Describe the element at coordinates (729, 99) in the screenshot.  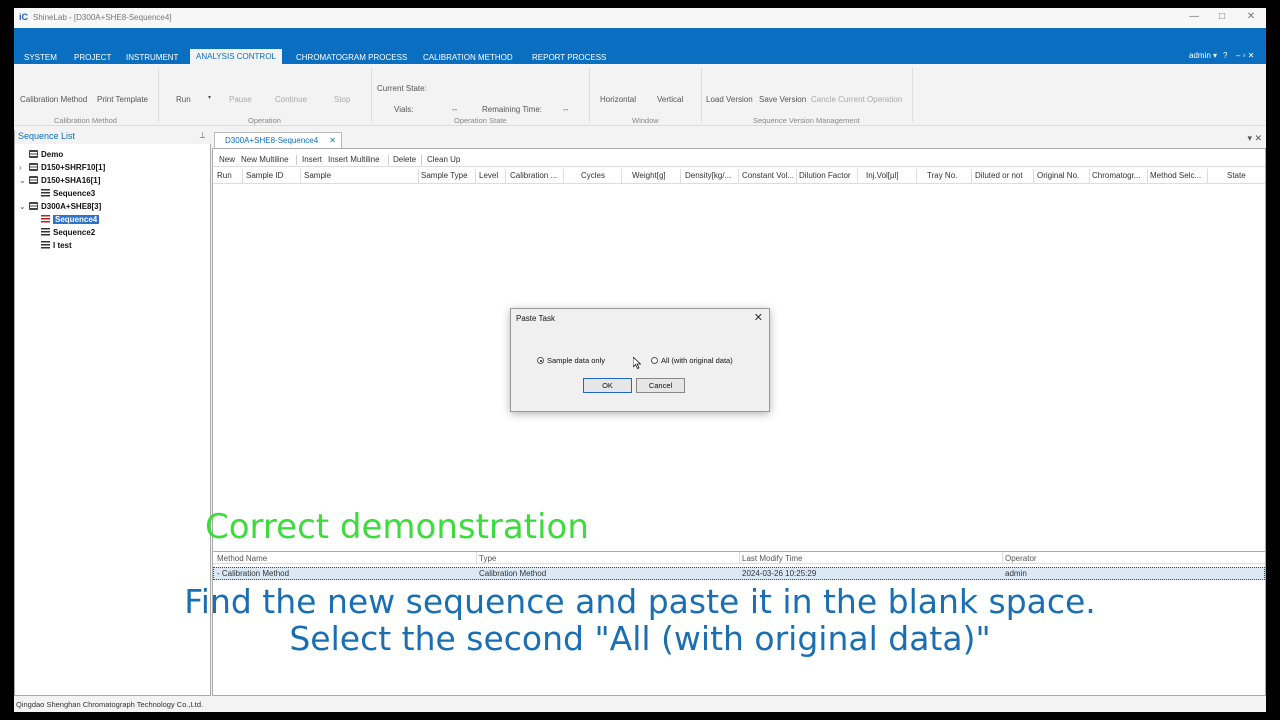
I see `load-version-button: Load Version` at that location.